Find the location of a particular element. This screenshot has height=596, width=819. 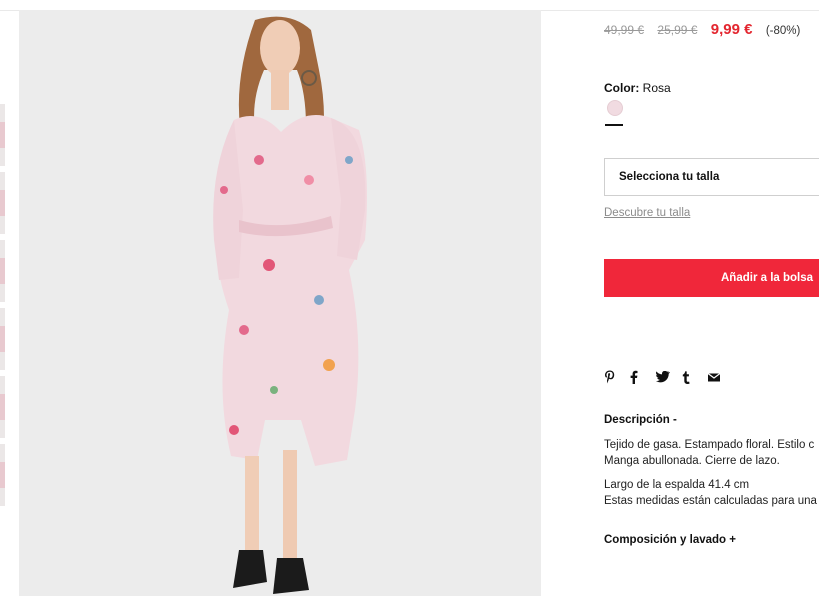

thumbnail-strip is located at coordinates (2, 308).